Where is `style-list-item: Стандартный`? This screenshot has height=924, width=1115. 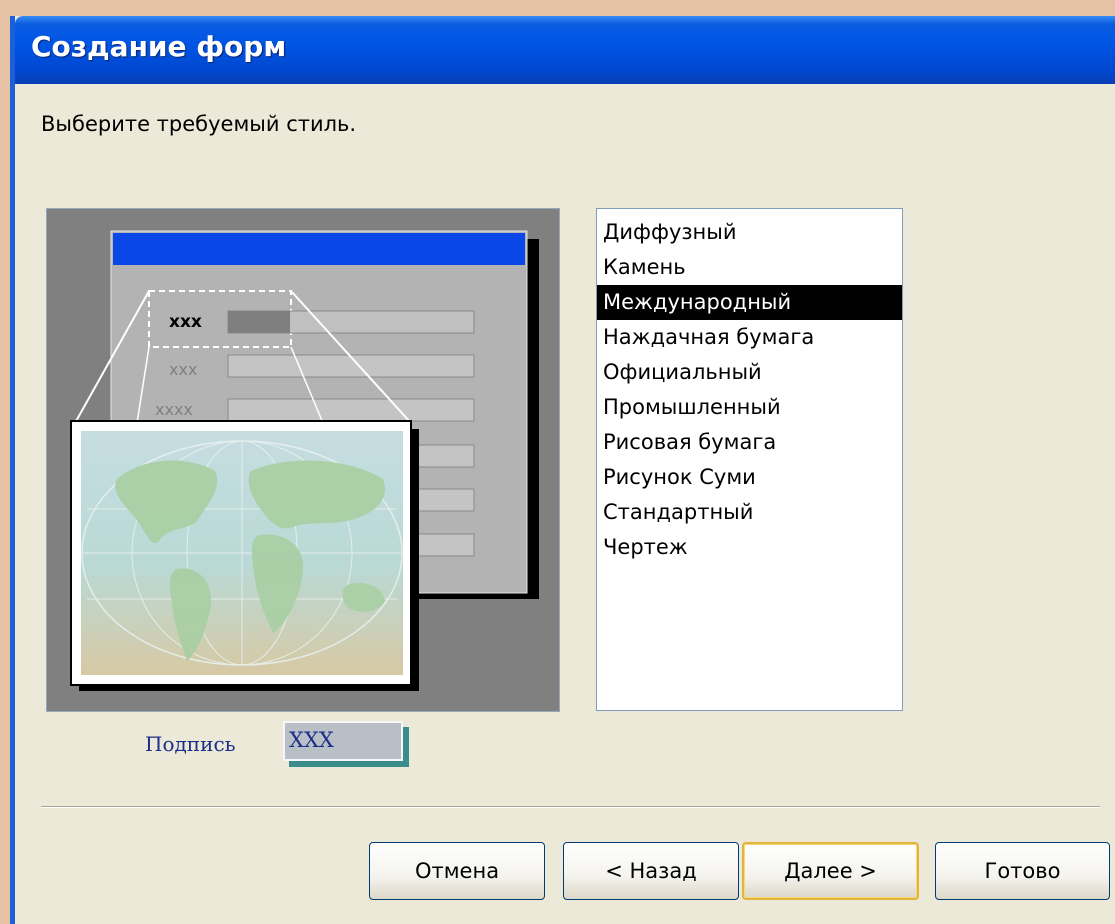 style-list-item: Стандартный is located at coordinates (749, 512).